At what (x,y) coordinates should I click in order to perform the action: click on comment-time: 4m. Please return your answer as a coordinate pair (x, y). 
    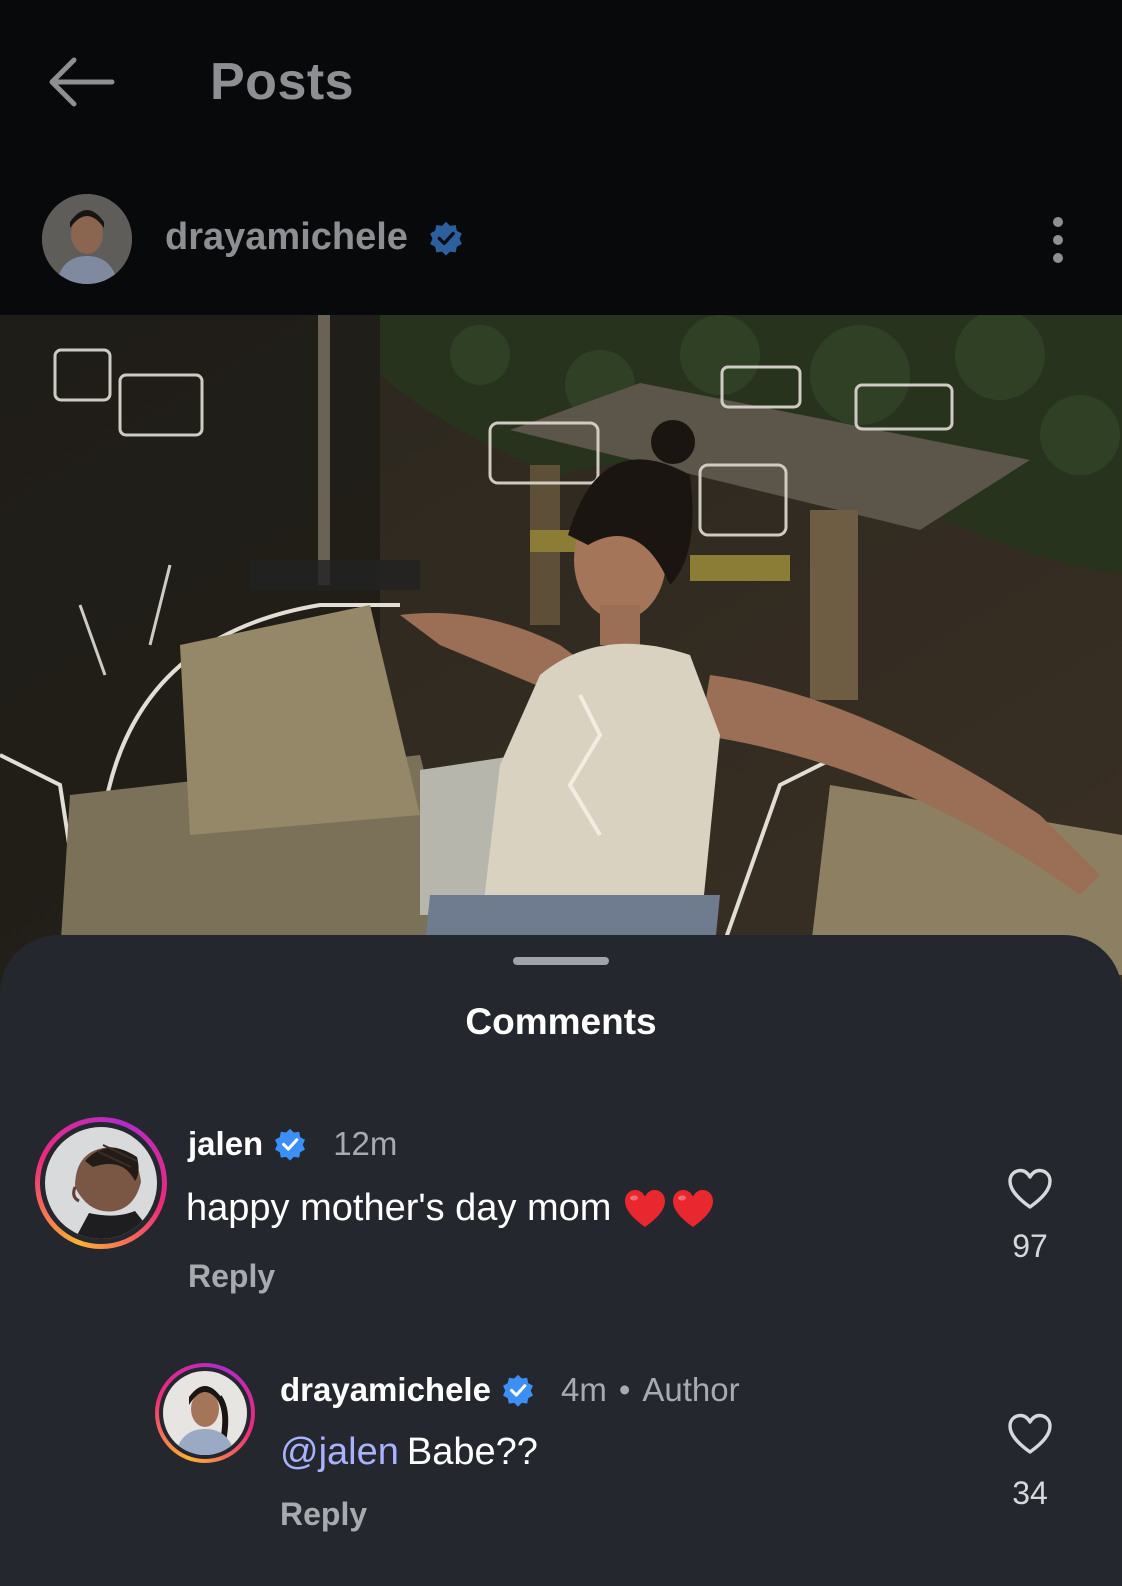
    Looking at the image, I should click on (583, 1389).